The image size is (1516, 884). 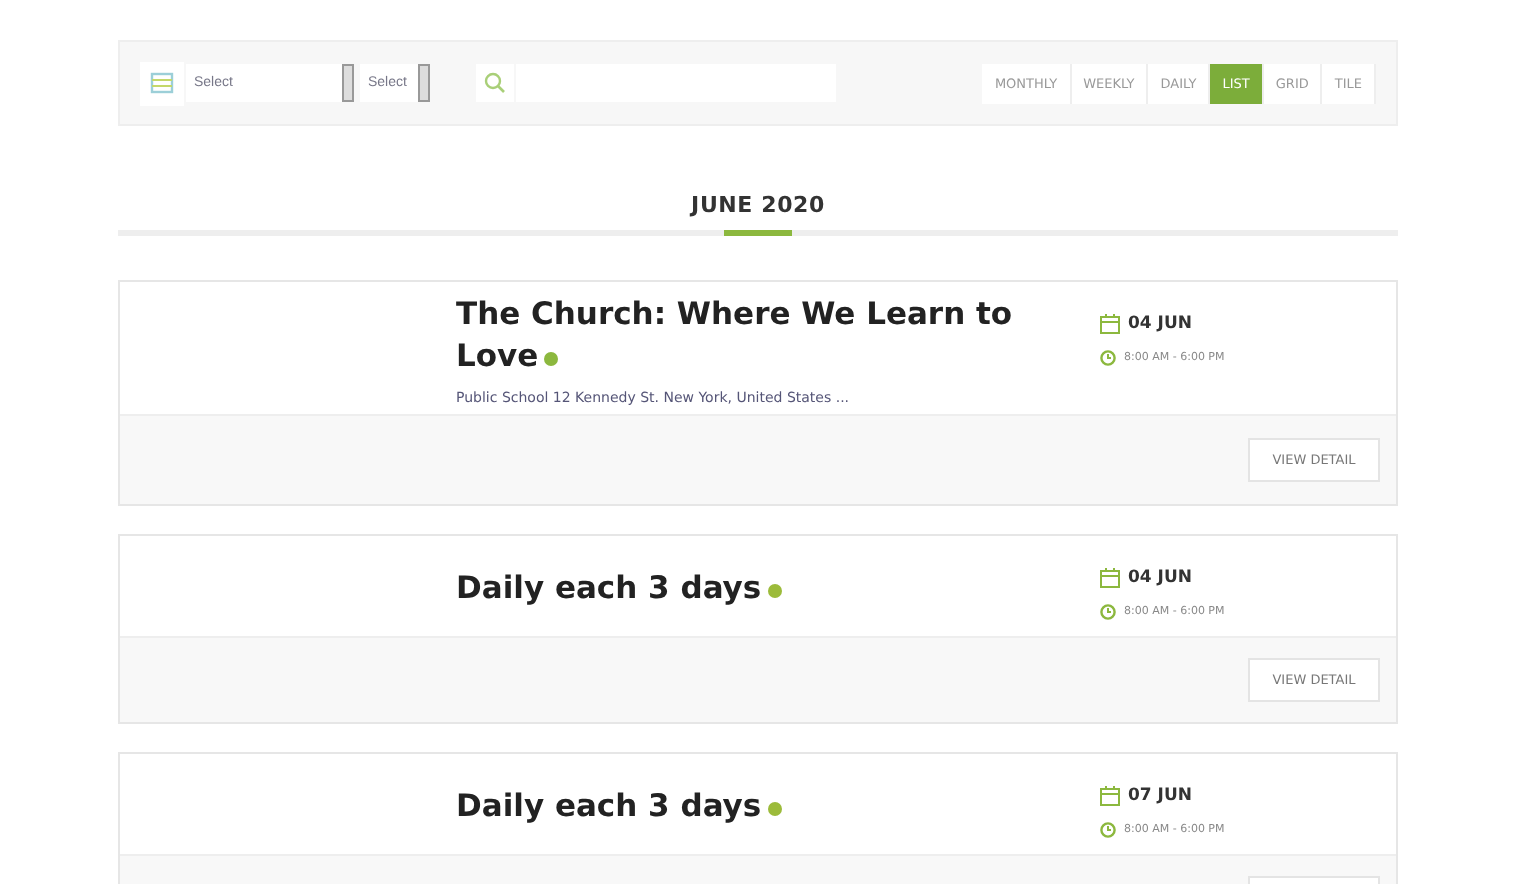 I want to click on month-underline, so click(x=758, y=233).